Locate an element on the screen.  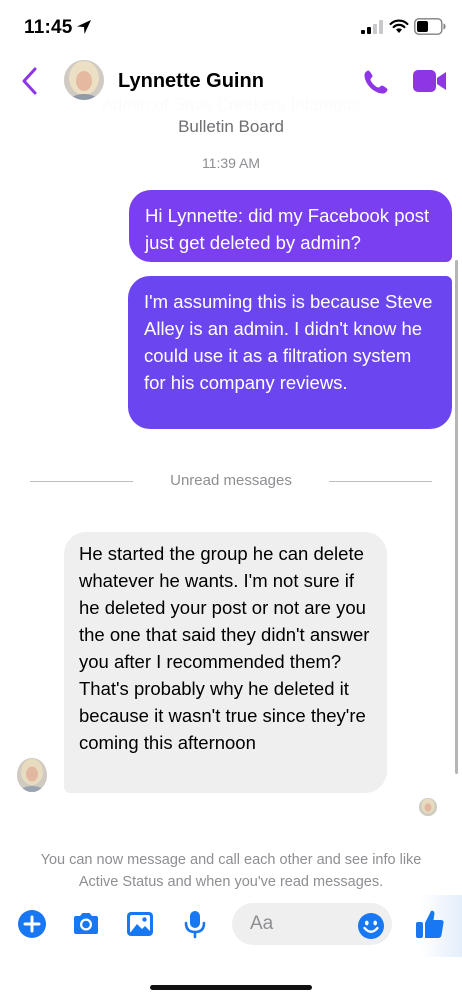
unread-divider: Unread messages is located at coordinates (231, 481).